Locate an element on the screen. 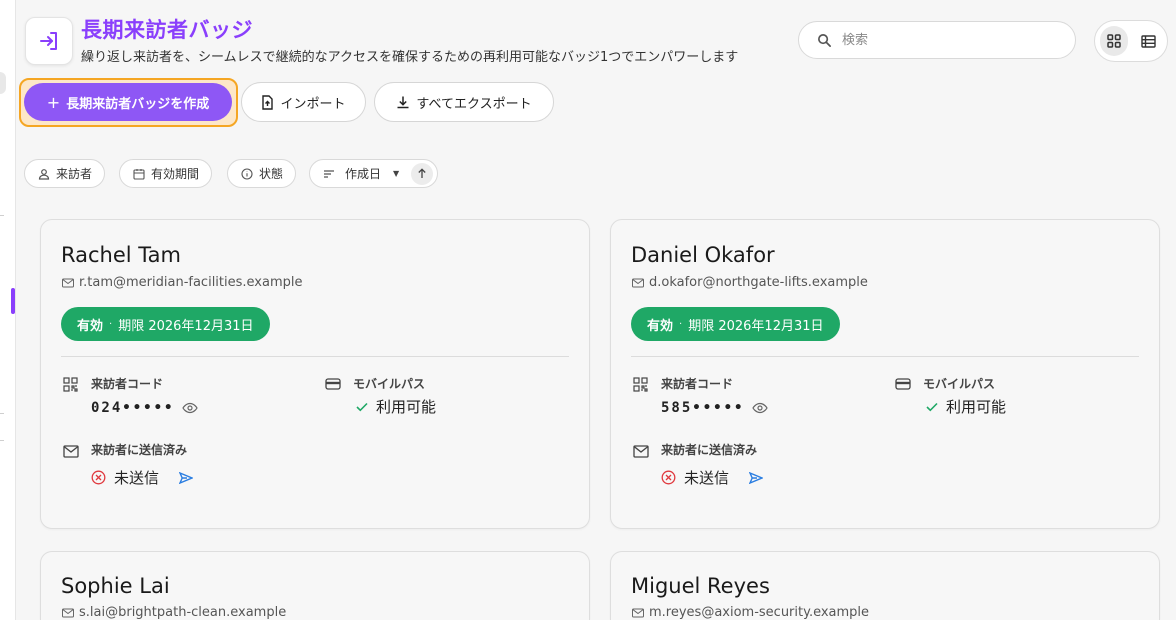  search-input is located at coordinates (947, 40).